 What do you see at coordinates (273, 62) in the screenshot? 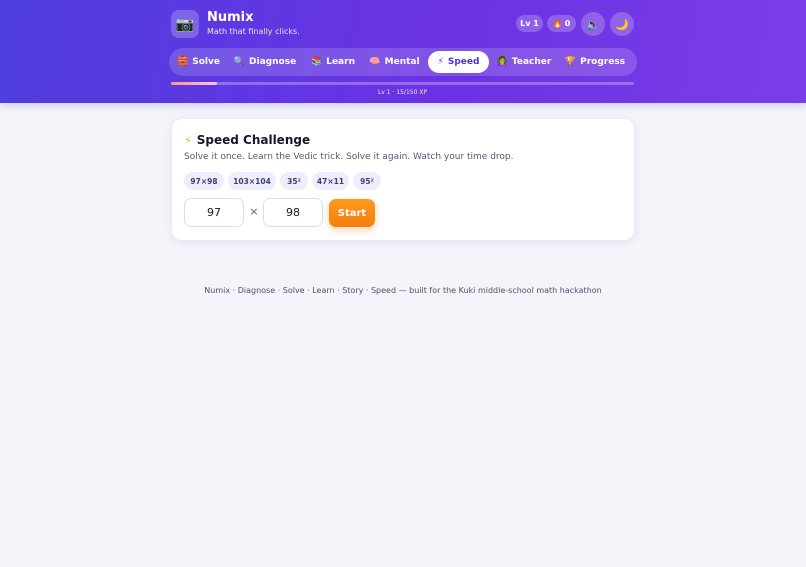
I see `tab-label: Diagnose` at bounding box center [273, 62].